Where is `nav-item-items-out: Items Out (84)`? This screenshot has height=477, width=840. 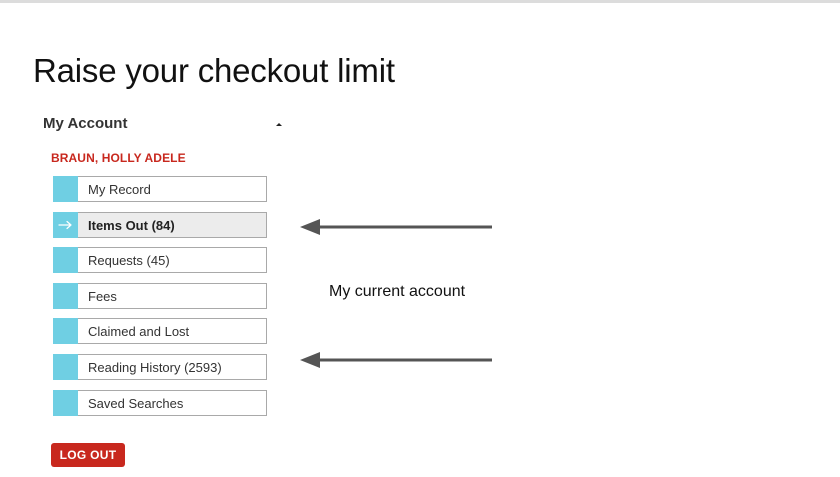
nav-item-items-out: Items Out (84) is located at coordinates (160, 224).